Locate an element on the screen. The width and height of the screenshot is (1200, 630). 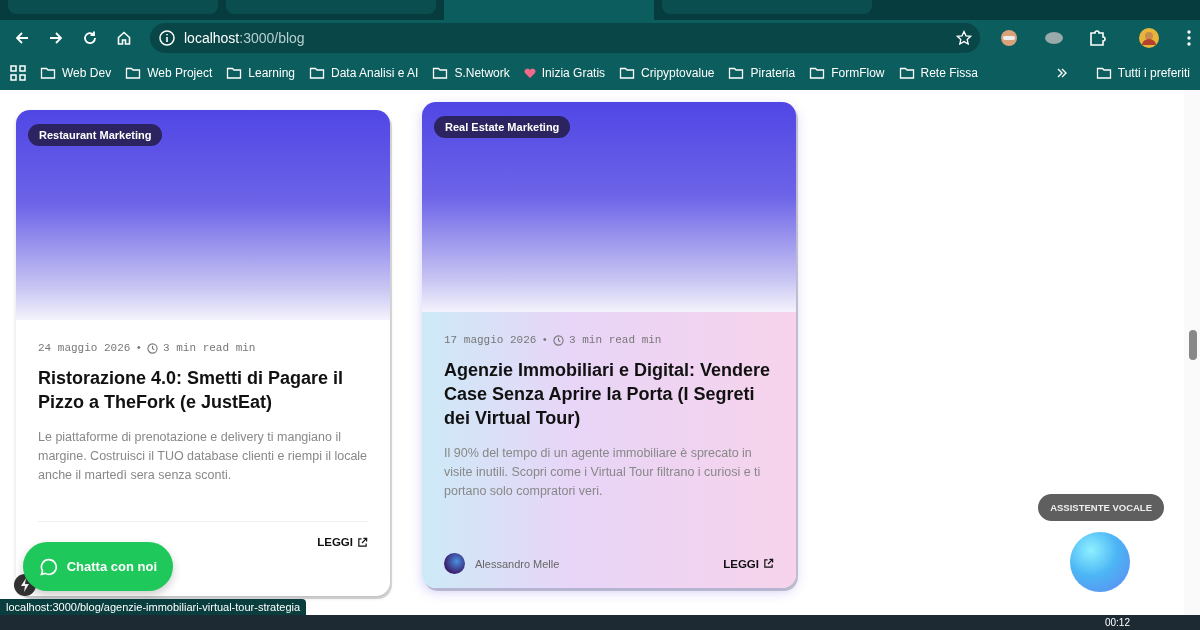
author-avatar is located at coordinates (454, 563).